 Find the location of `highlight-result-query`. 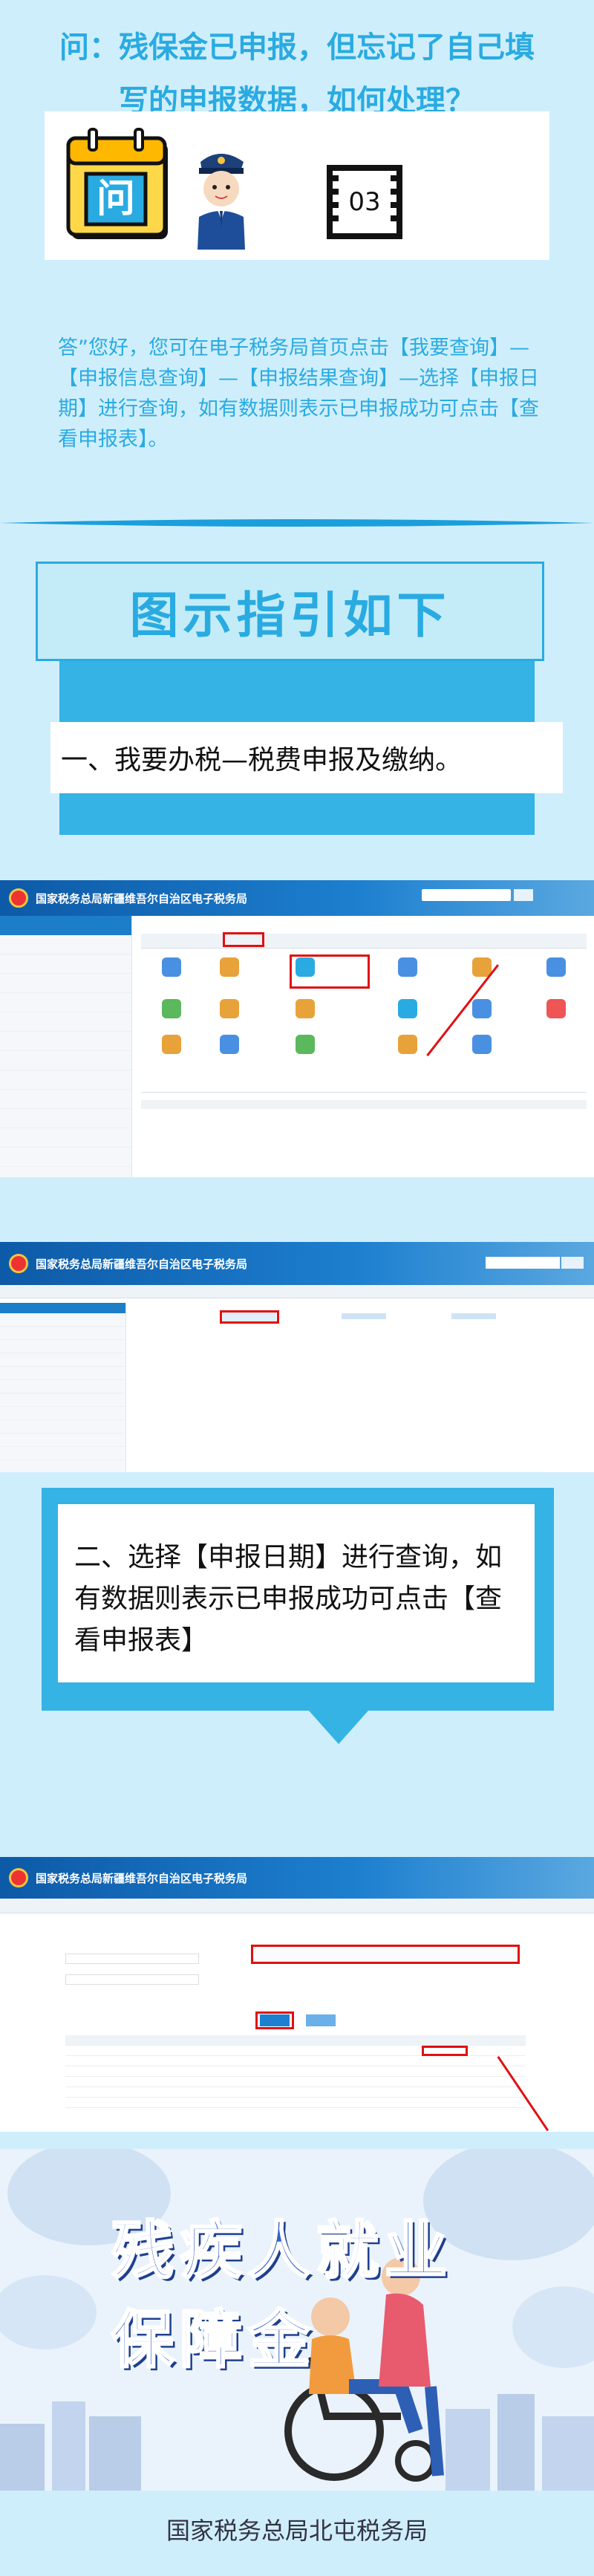

highlight-result-query is located at coordinates (250, 1317).